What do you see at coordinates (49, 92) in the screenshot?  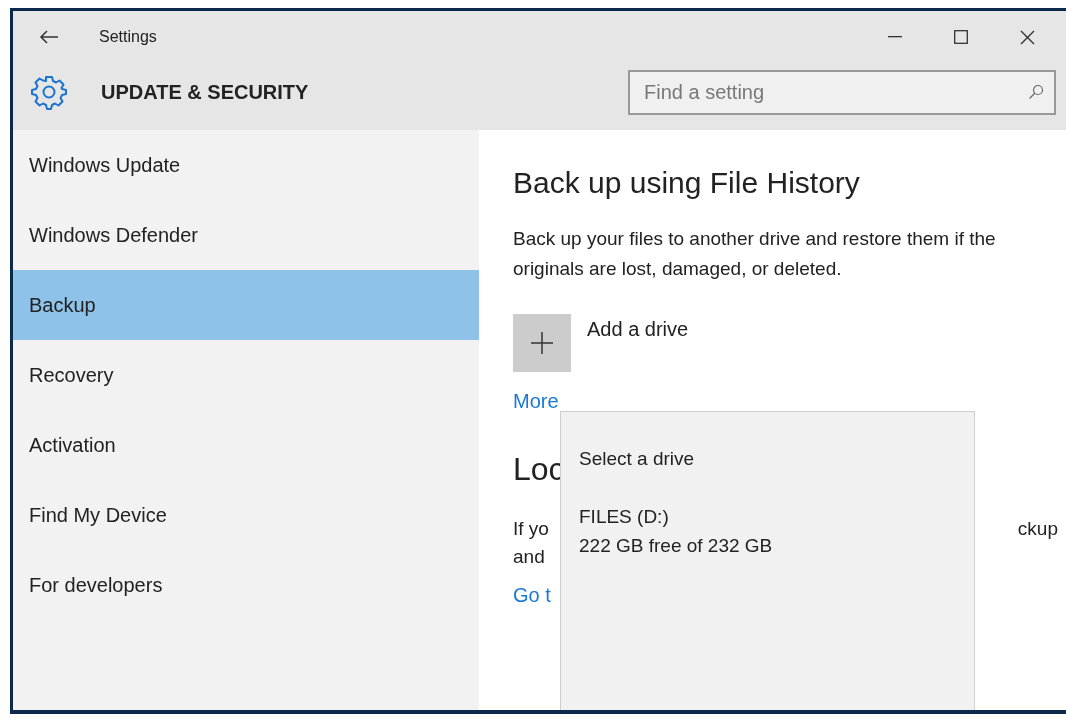 I see `gear-icon` at bounding box center [49, 92].